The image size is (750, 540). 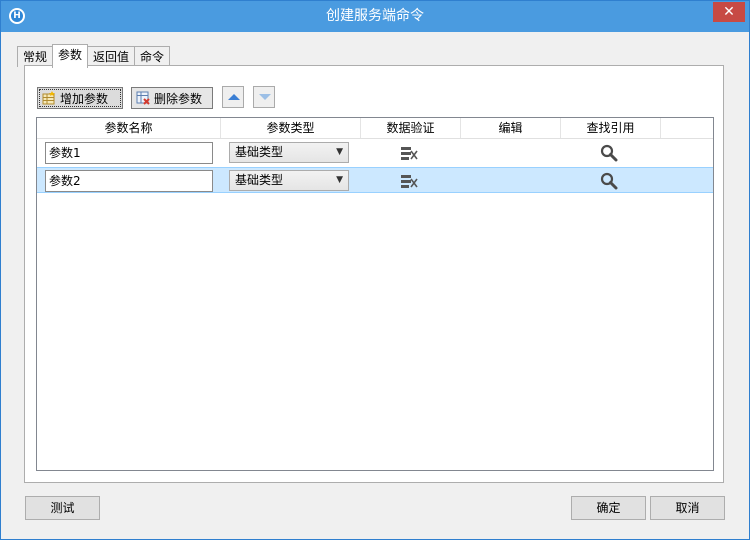 I want to click on delete-table-icon, so click(x=143, y=98).